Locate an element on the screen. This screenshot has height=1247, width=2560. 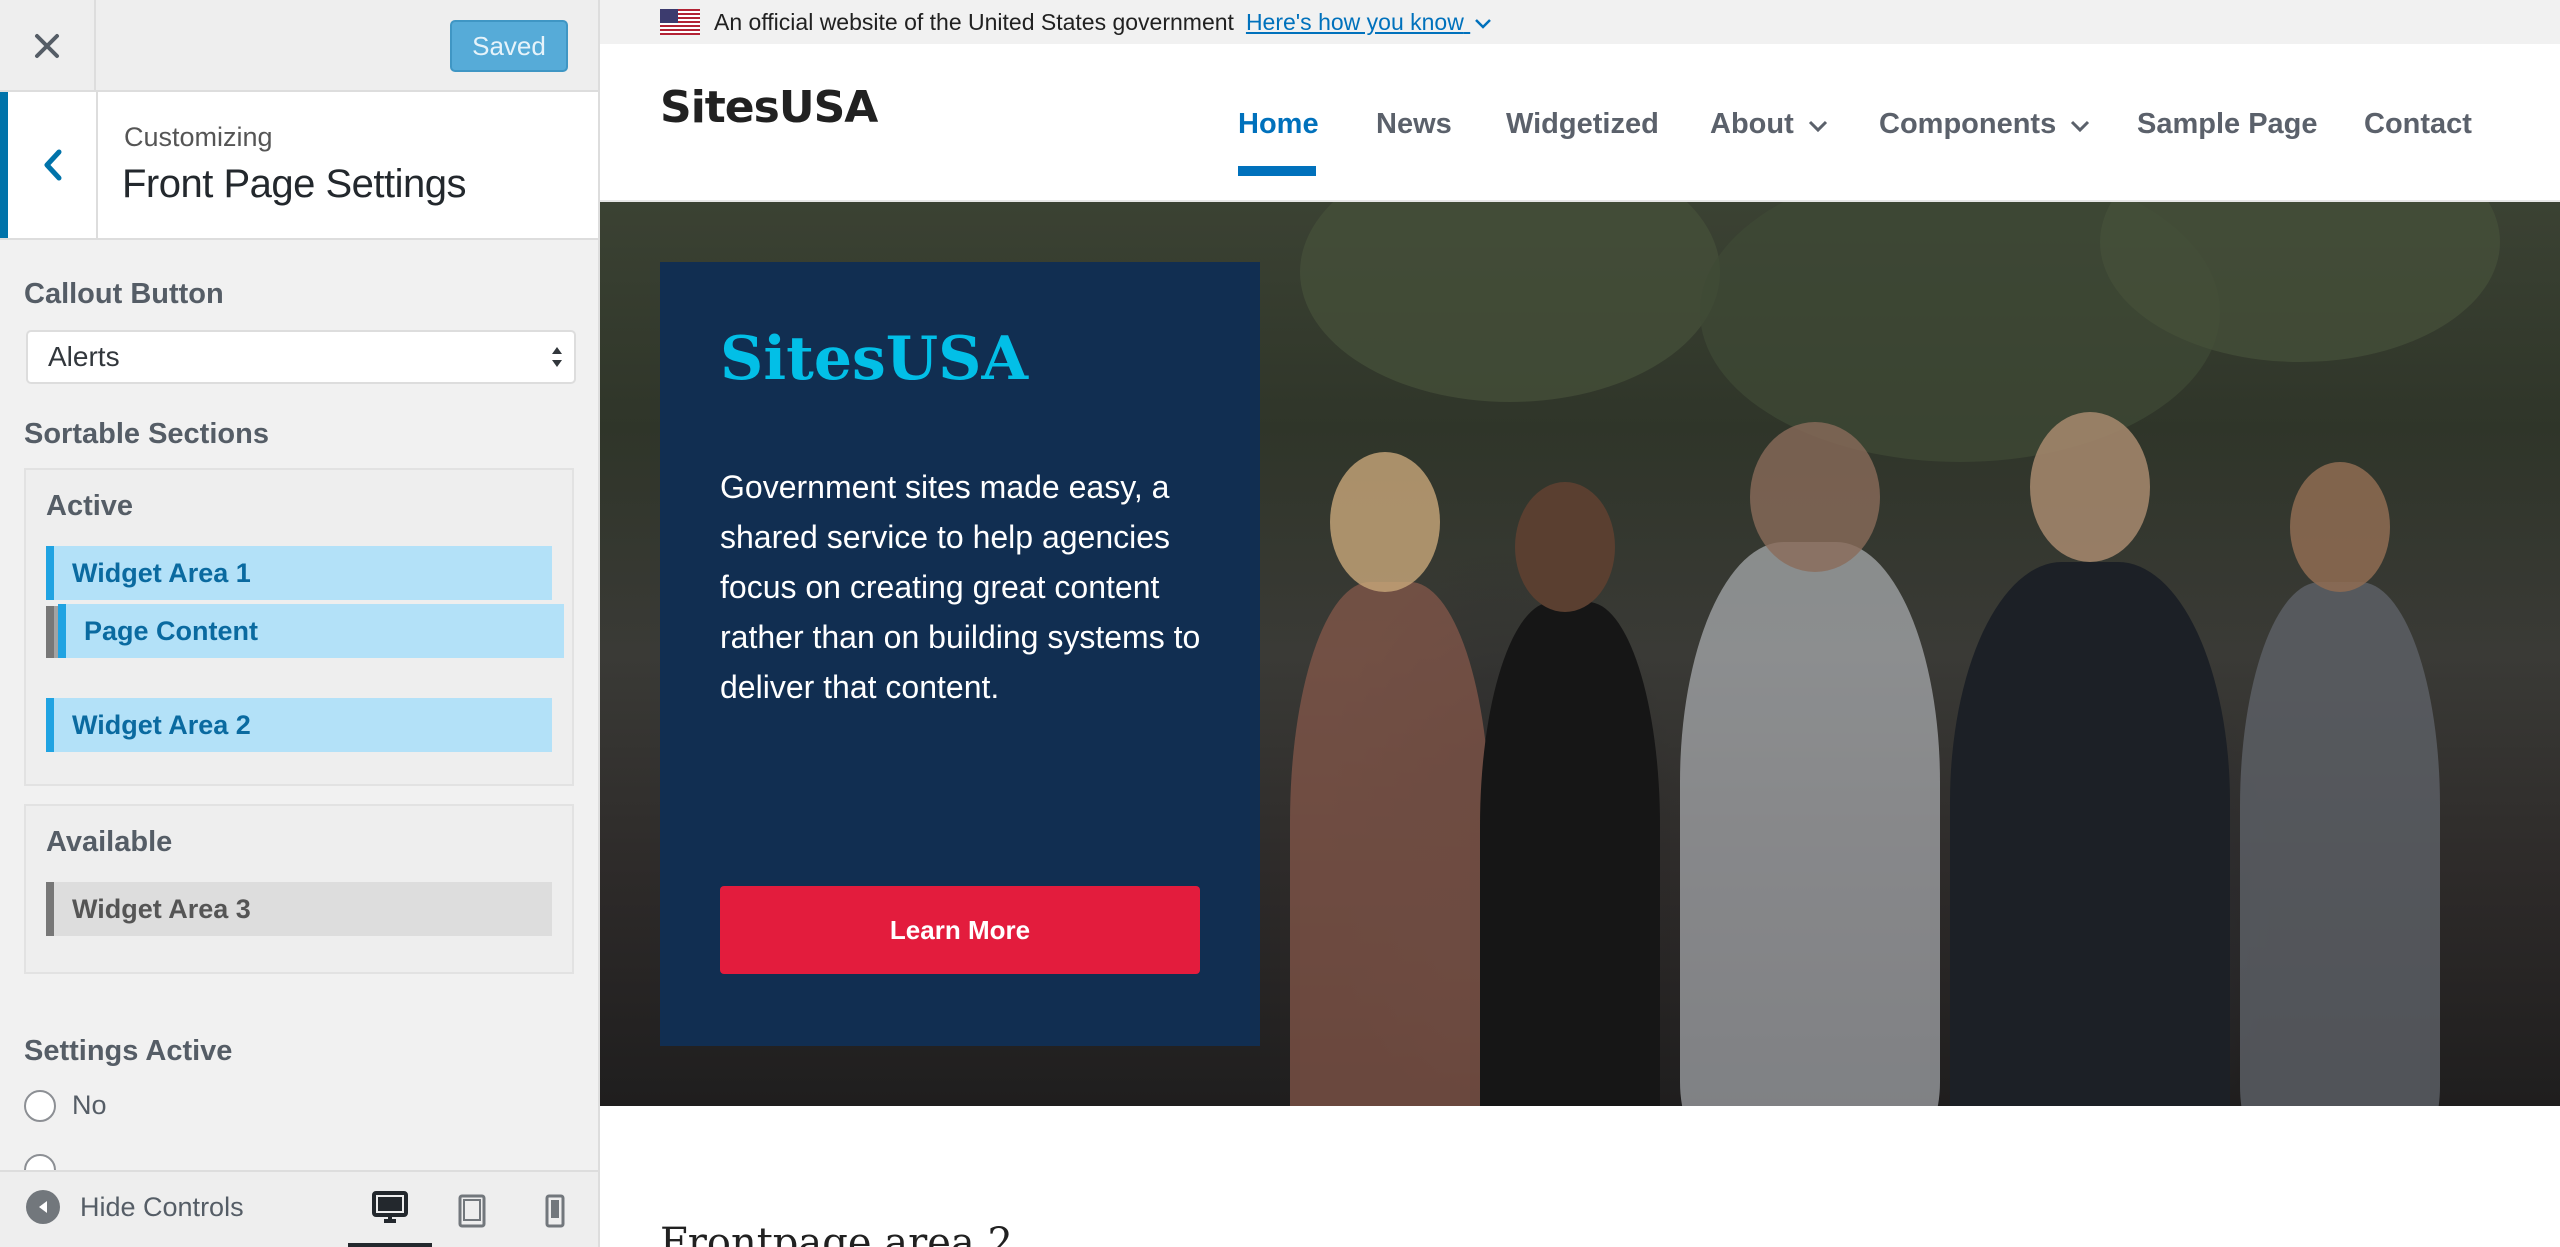
customizer-header: Saved is located at coordinates (299, 46).